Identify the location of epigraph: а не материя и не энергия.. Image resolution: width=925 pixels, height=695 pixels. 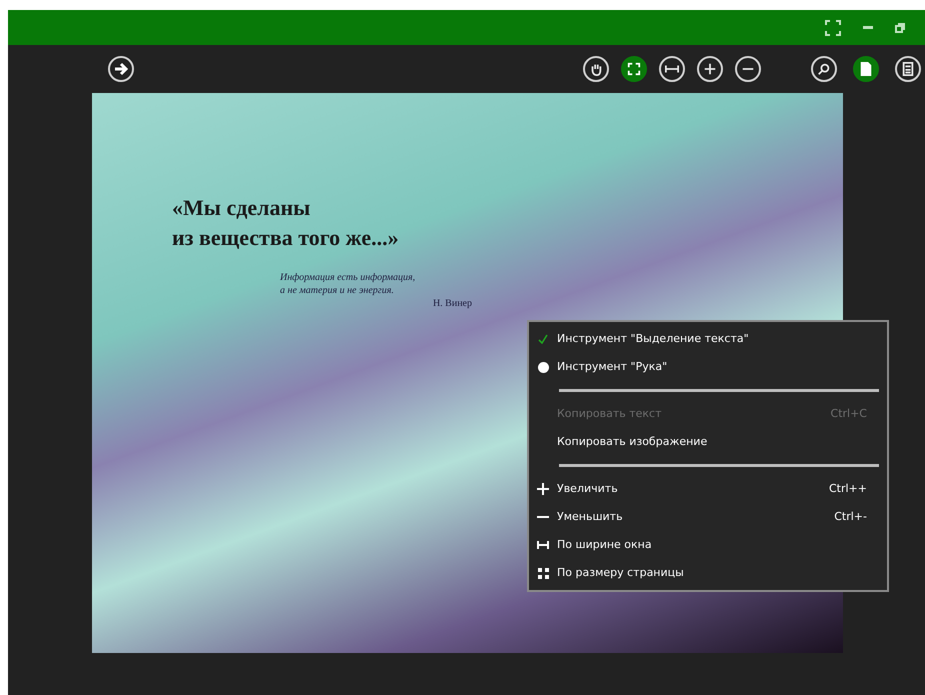
(337, 290).